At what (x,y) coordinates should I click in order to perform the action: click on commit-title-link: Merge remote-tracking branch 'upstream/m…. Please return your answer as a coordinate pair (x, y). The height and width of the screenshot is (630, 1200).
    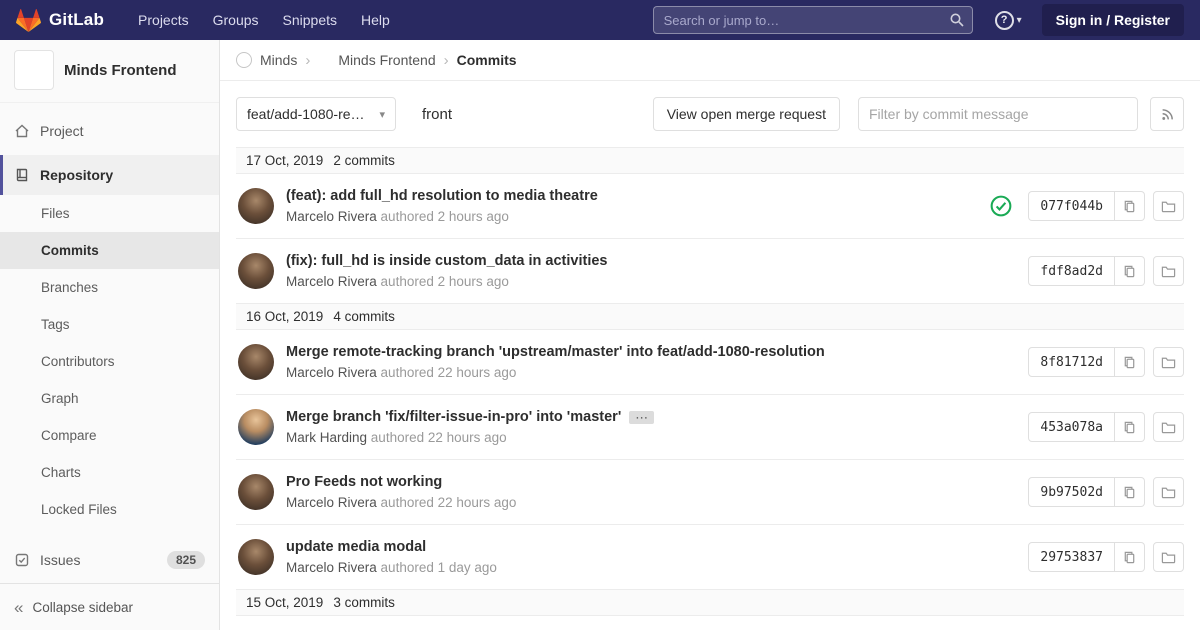
    Looking at the image, I should click on (555, 352).